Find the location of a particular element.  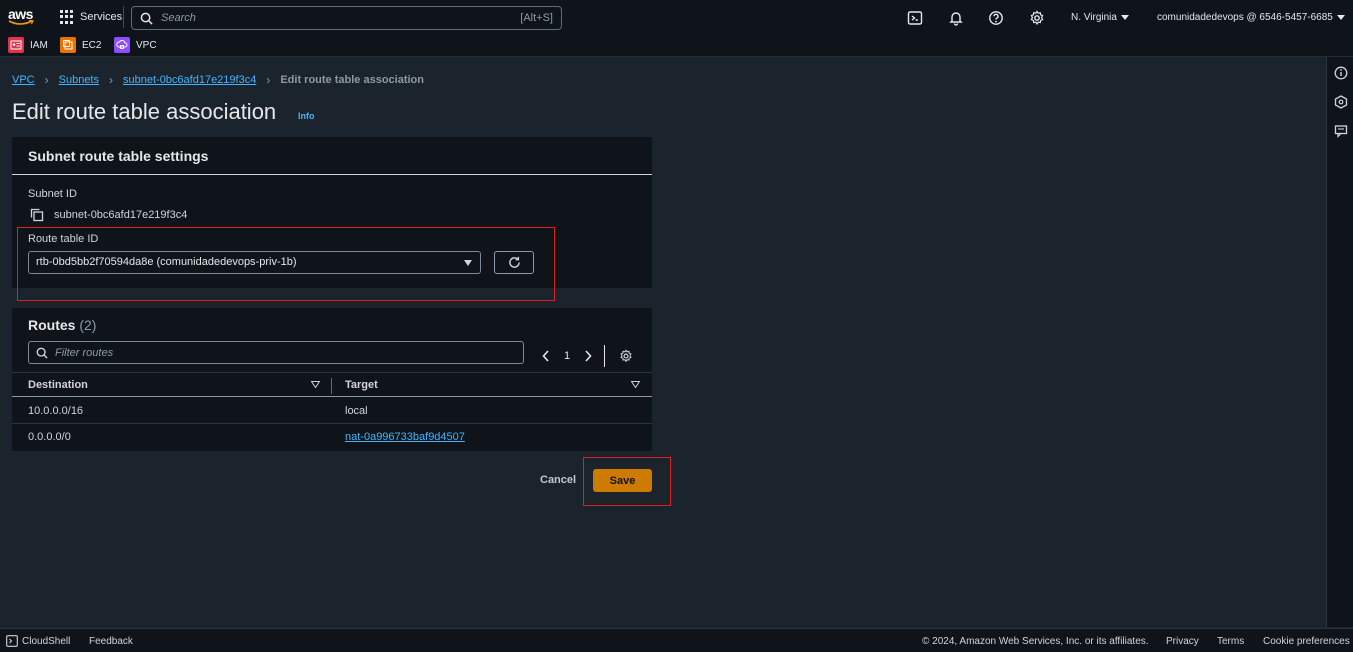

aws-logo-text: aws is located at coordinates (20, 14).